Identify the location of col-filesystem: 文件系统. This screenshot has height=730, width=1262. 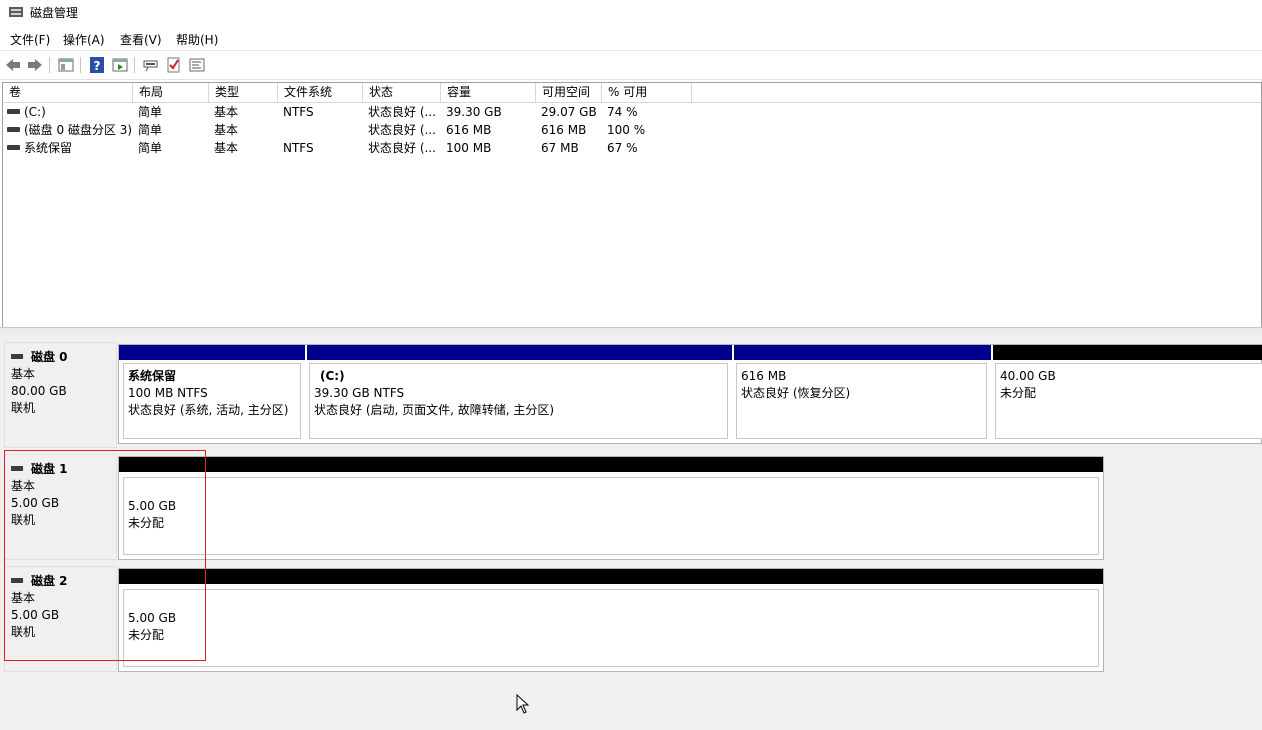
(320, 92).